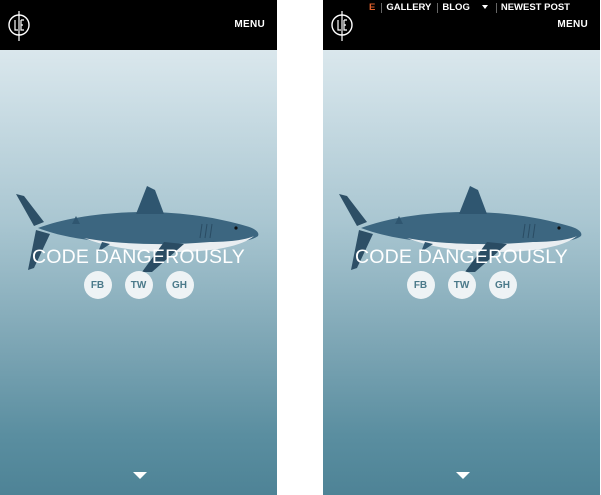 This screenshot has width=601, height=495. I want to click on top-navigation-bar: E GALLERY BLOG NEWEST POST MENU, so click(461, 25).